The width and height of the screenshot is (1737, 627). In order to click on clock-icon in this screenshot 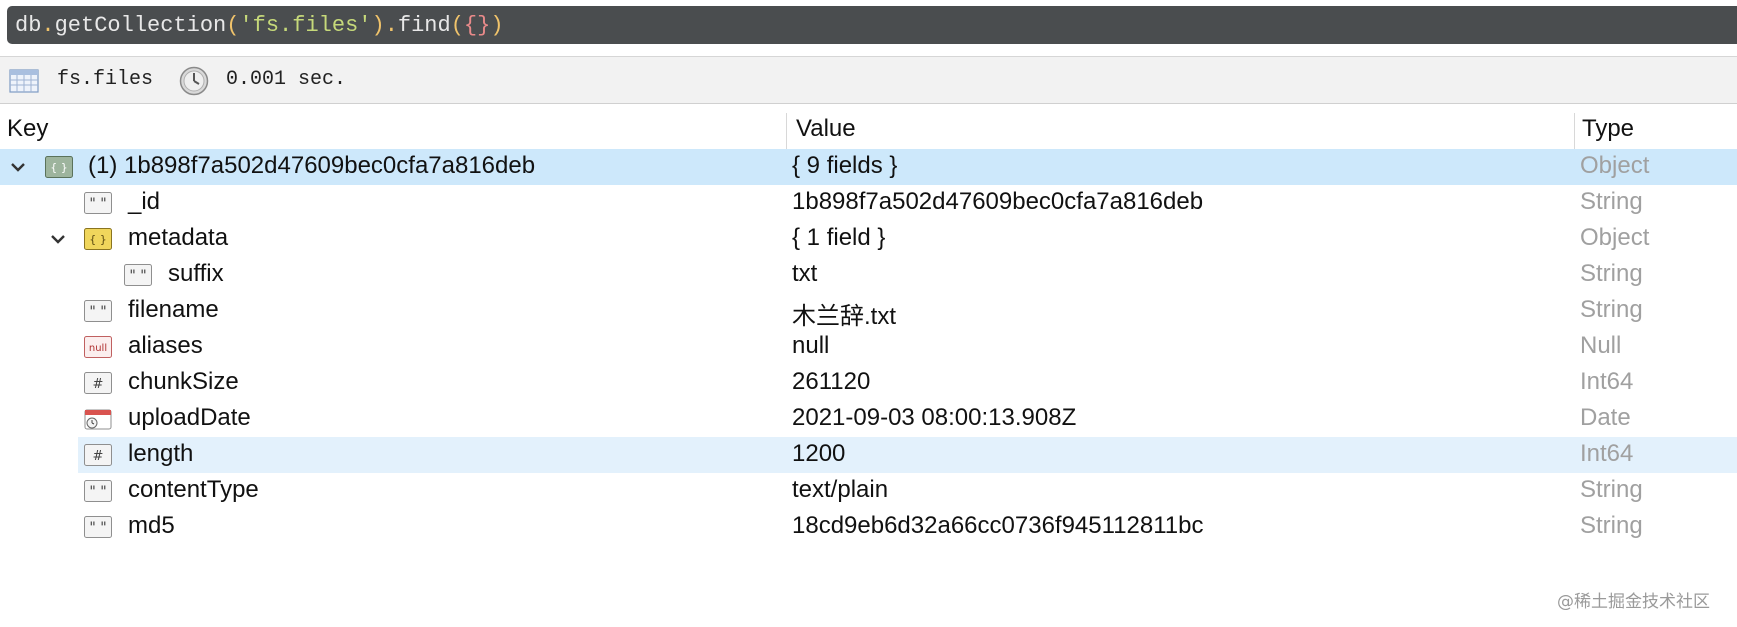, I will do `click(194, 81)`.